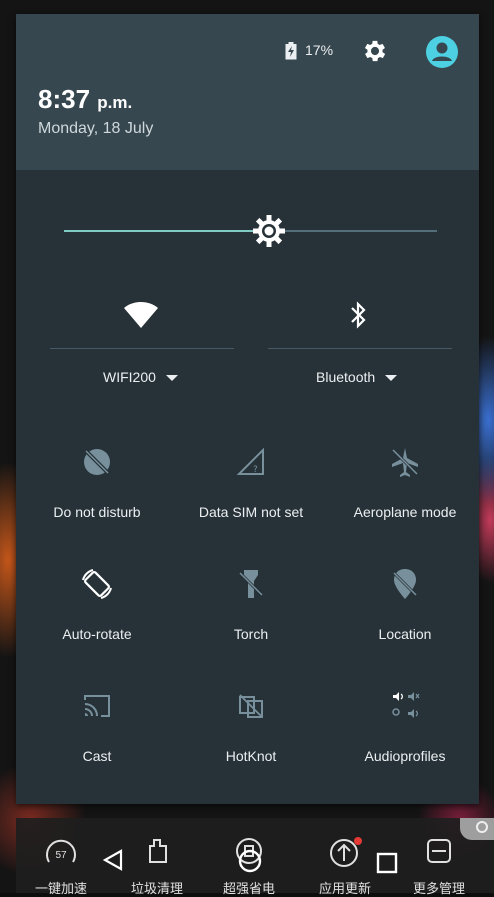 Image resolution: width=494 pixels, height=897 pixels. I want to click on tile-label: Do not disturb, so click(97, 512).